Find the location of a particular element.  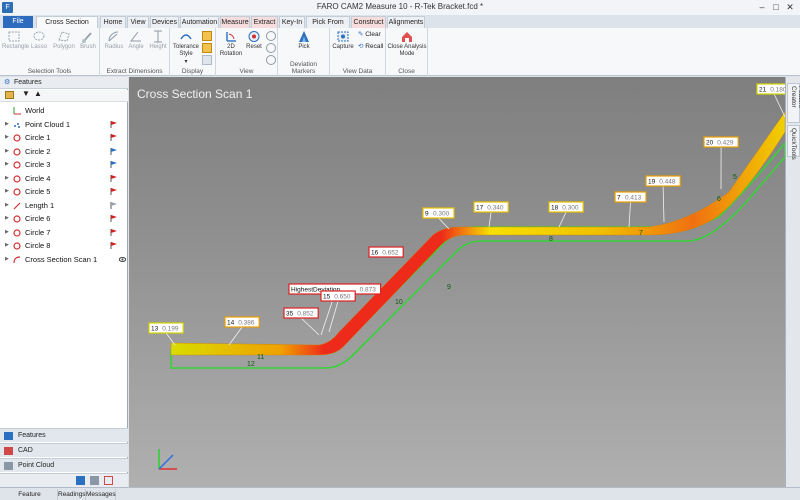

deviation-label: 9 0.300 is located at coordinates (438, 218).